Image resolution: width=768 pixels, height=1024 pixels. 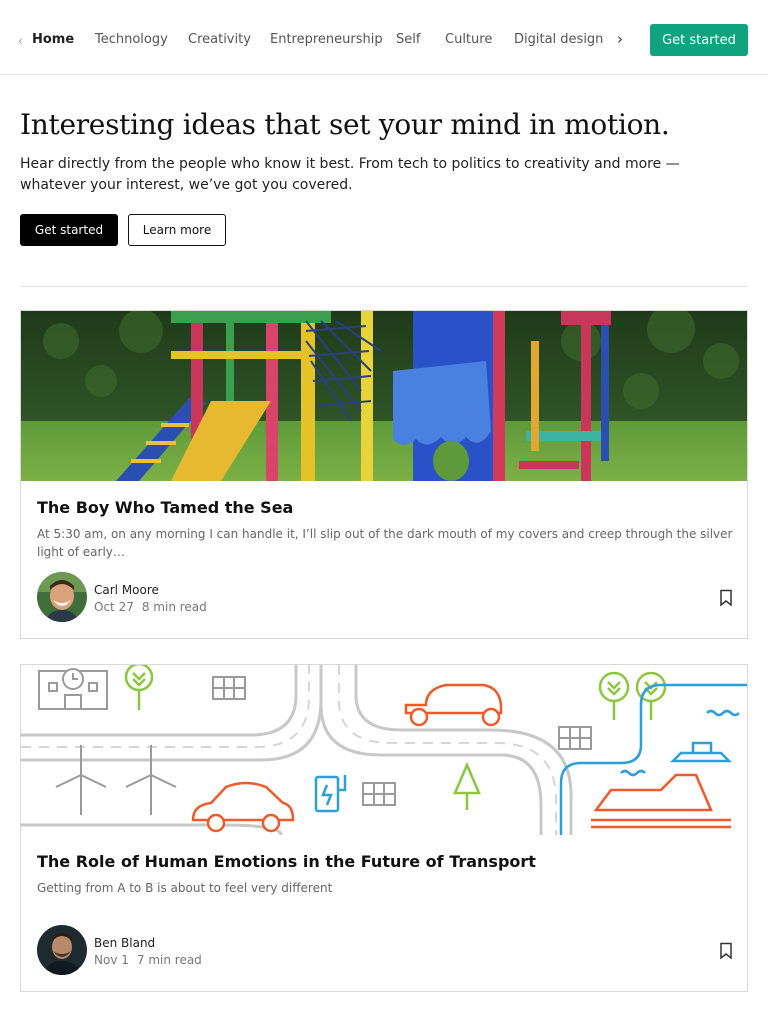 What do you see at coordinates (408, 39) in the screenshot?
I see `nav-item-self: Self` at bounding box center [408, 39].